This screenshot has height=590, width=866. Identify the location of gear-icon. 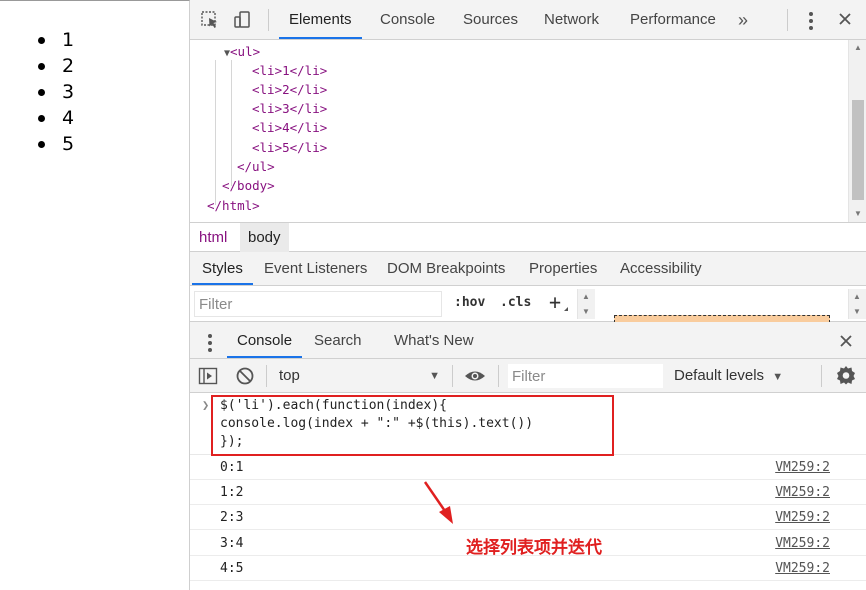
(846, 375).